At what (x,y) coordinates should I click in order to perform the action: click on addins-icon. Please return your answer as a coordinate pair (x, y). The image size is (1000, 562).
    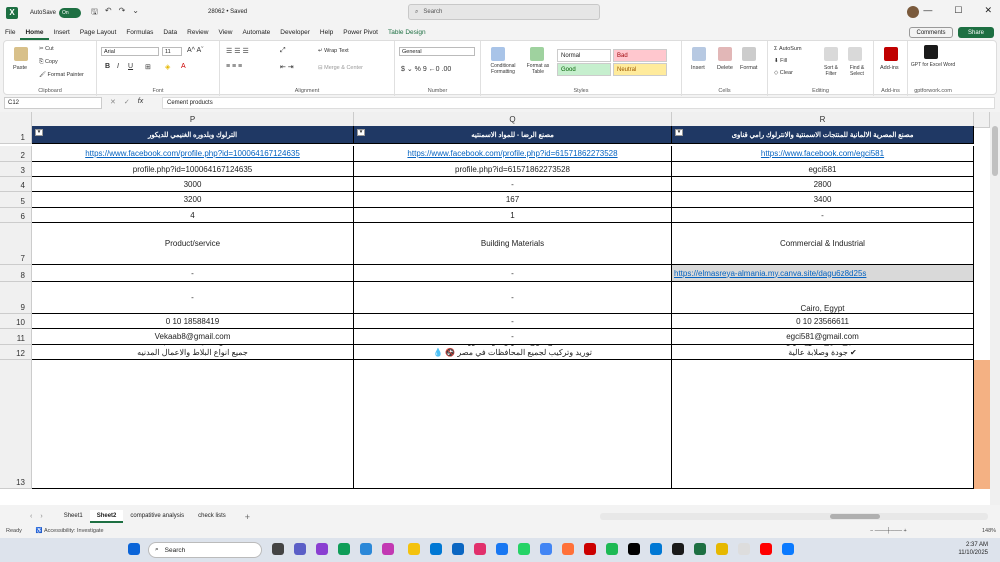
    Looking at the image, I should click on (891, 54).